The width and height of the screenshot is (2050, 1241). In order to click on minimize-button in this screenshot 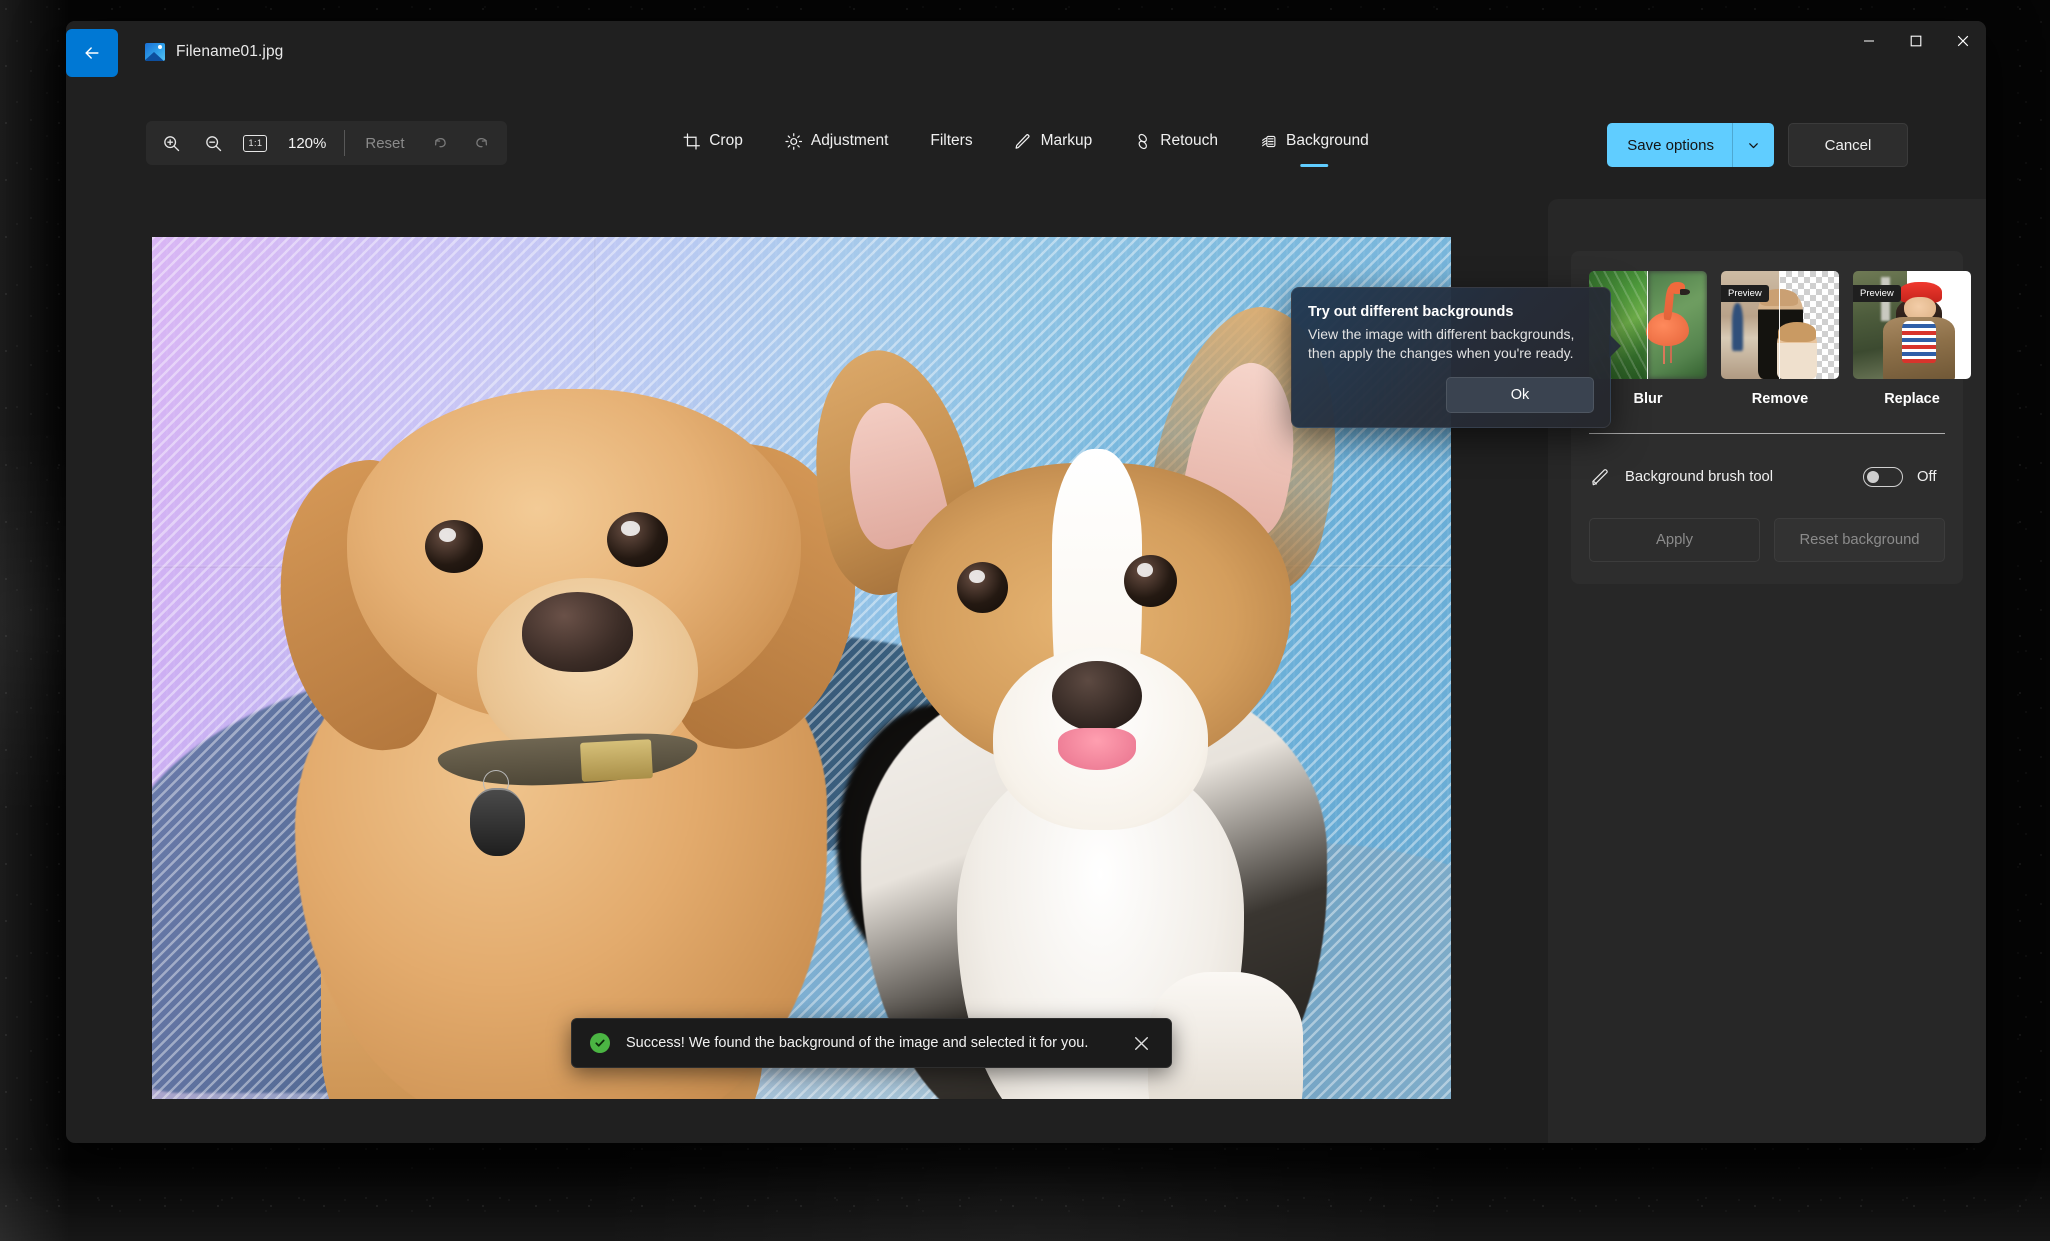, I will do `click(1868, 41)`.